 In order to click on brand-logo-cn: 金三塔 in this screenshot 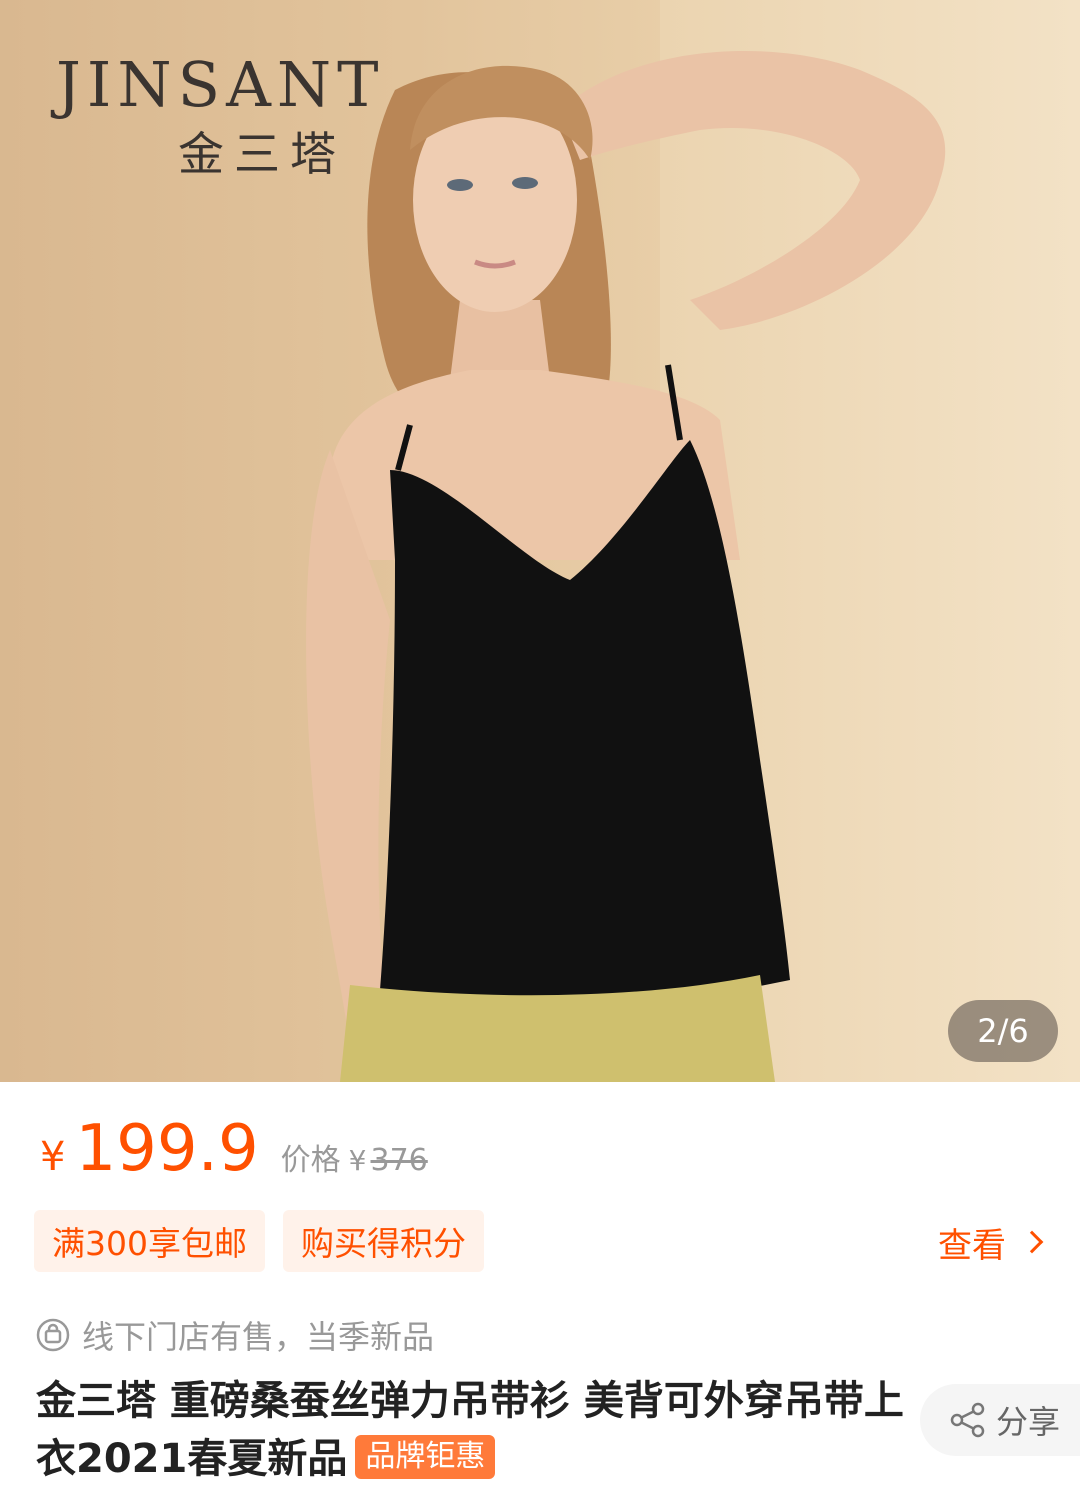, I will do `click(262, 154)`.